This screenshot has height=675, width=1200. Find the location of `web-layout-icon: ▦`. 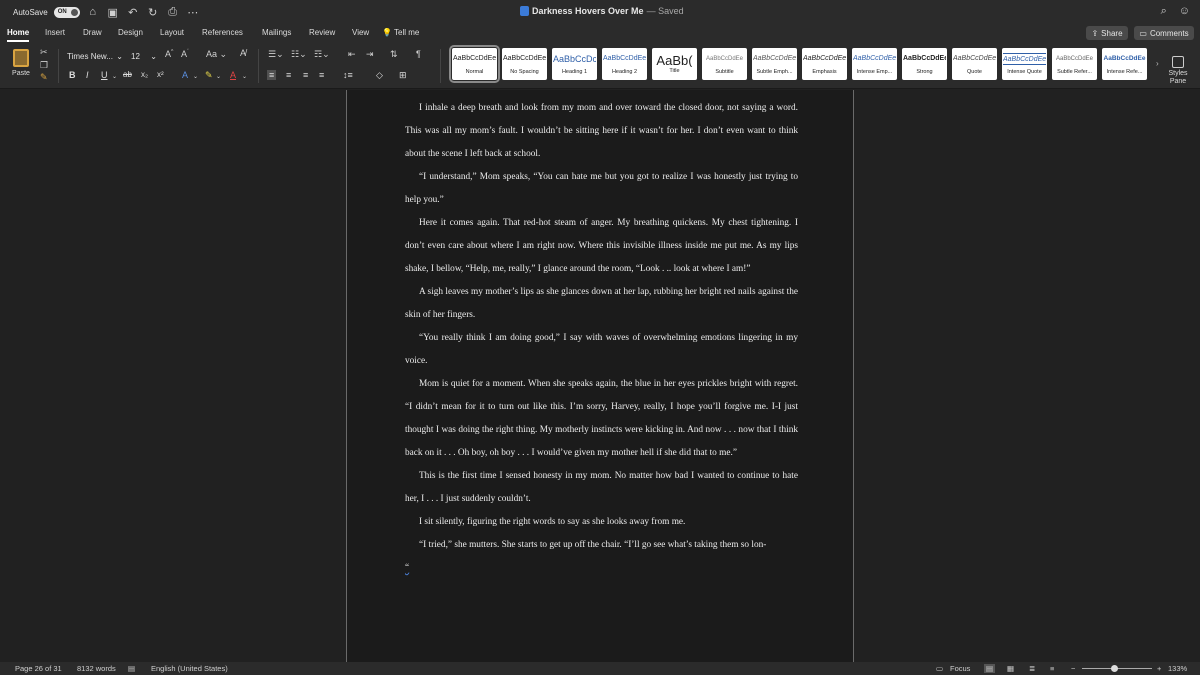

web-layout-icon: ▦ is located at coordinates (1010, 668).